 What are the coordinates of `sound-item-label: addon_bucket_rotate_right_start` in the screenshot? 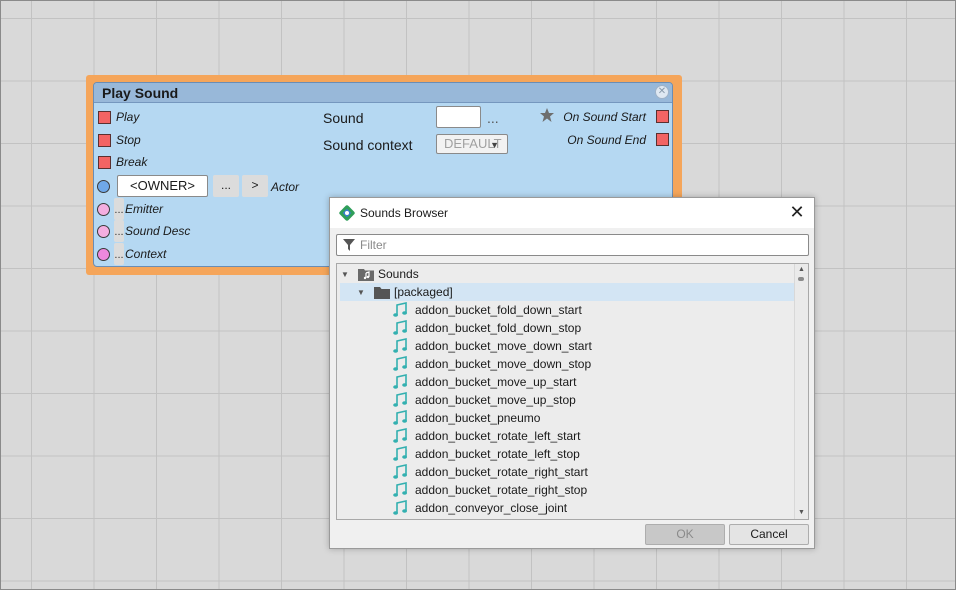 It's located at (501, 472).